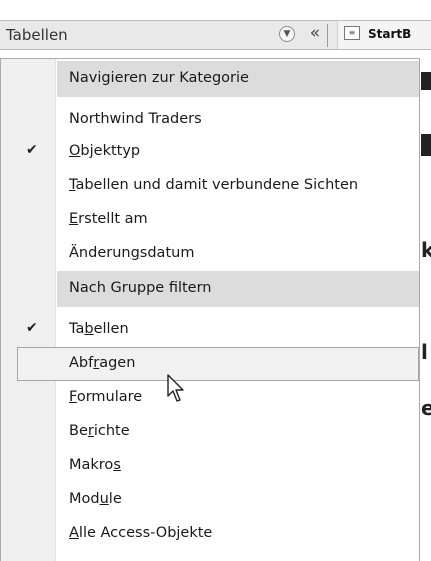 This screenshot has width=431, height=561. I want to click on label-text: Navigieren zur Kategorie, so click(159, 78).